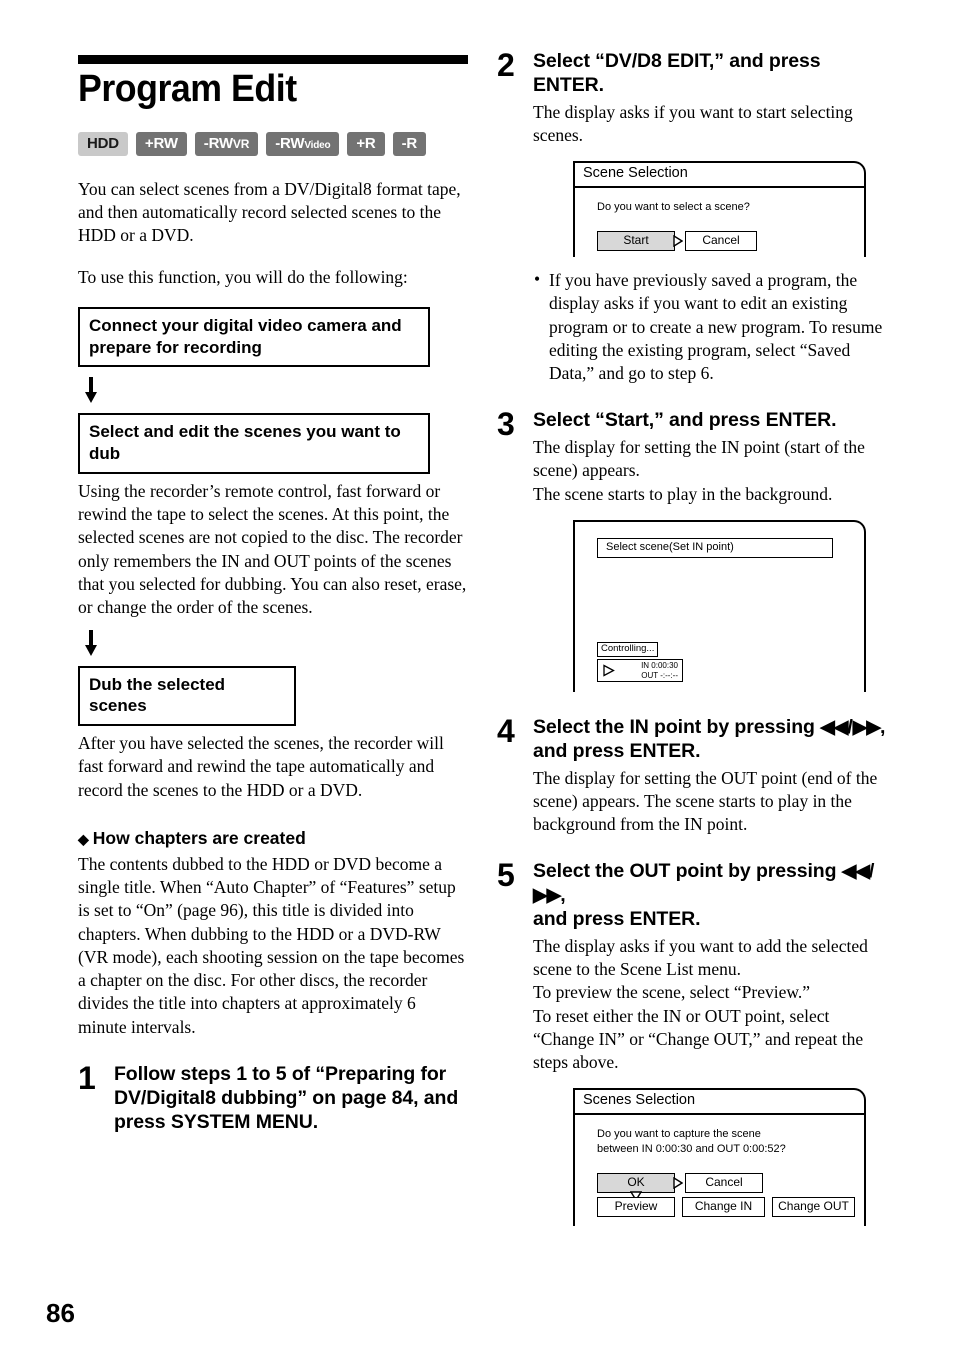 The height and width of the screenshot is (1352, 954). I want to click on badge-hdd: HDD, so click(103, 143).